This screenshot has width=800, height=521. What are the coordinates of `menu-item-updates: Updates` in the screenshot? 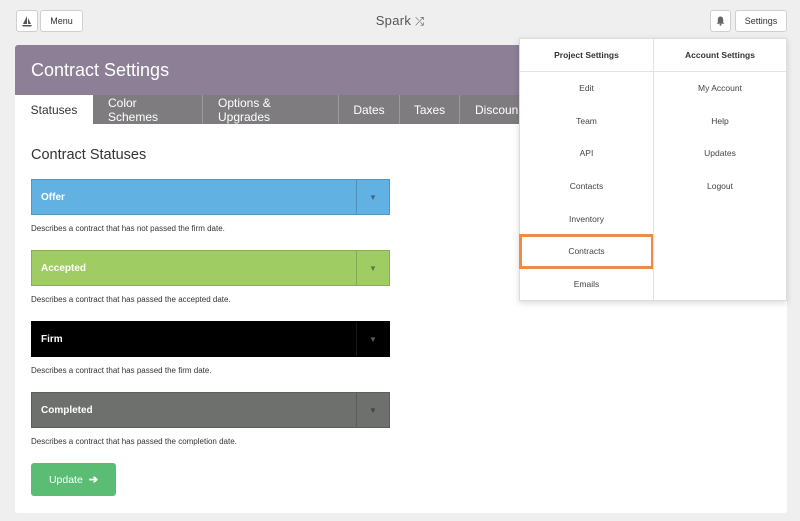 It's located at (720, 153).